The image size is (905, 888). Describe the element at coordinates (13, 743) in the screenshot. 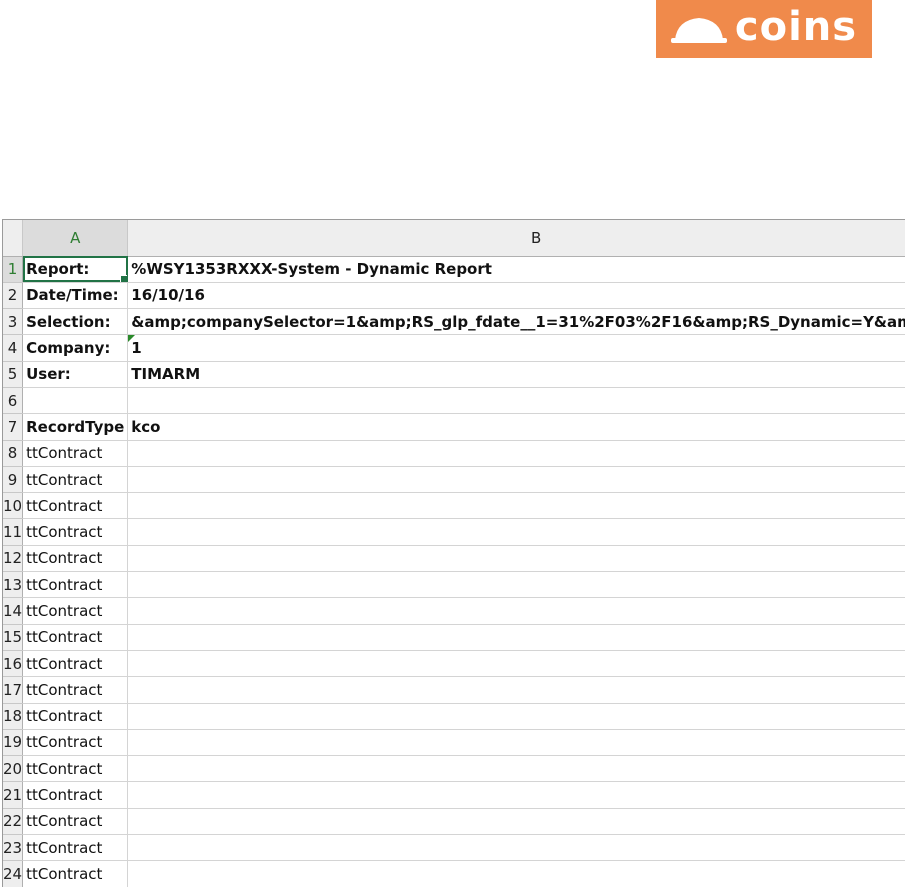

I see `row-header-19: 19` at that location.